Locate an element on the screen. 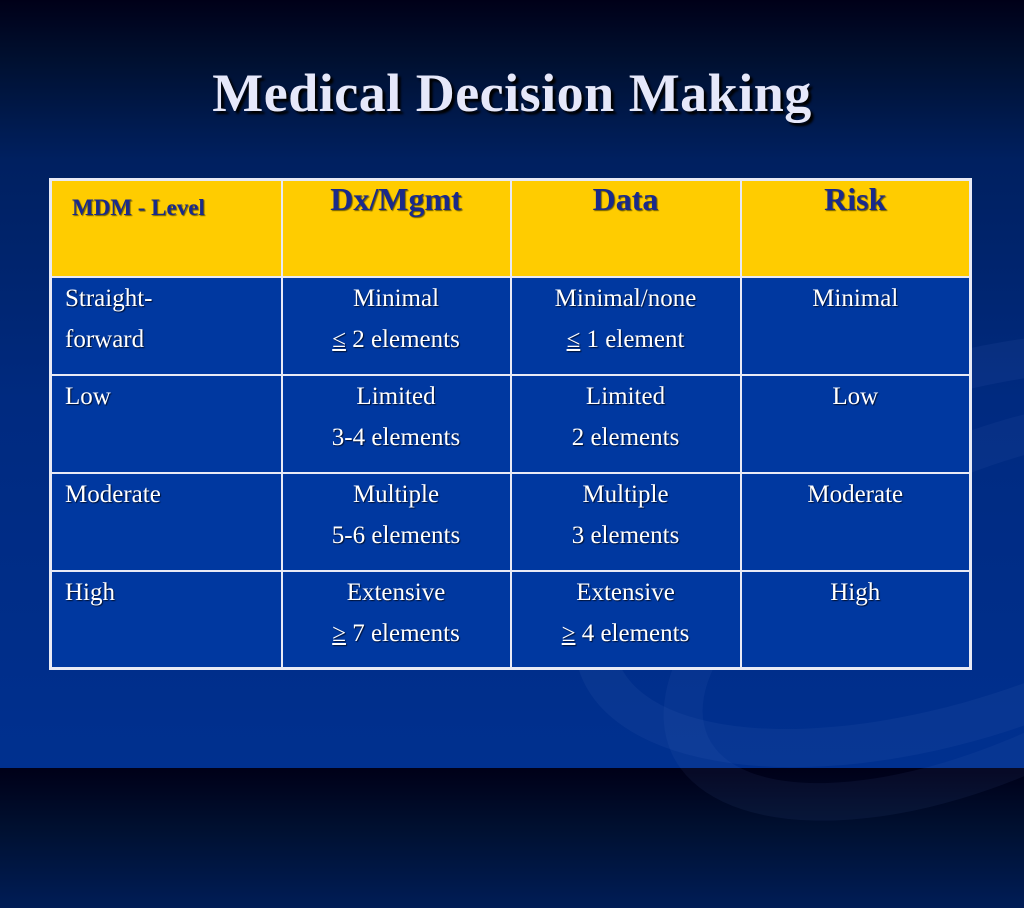  data-cell: Extensive ≥ 4 elements is located at coordinates (625, 619).